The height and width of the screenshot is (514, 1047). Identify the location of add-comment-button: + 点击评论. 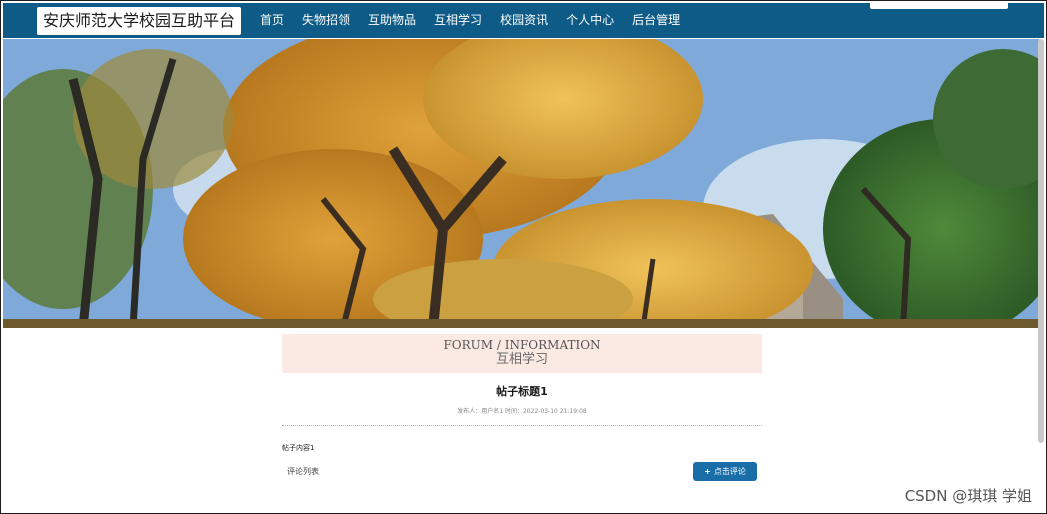
(725, 471).